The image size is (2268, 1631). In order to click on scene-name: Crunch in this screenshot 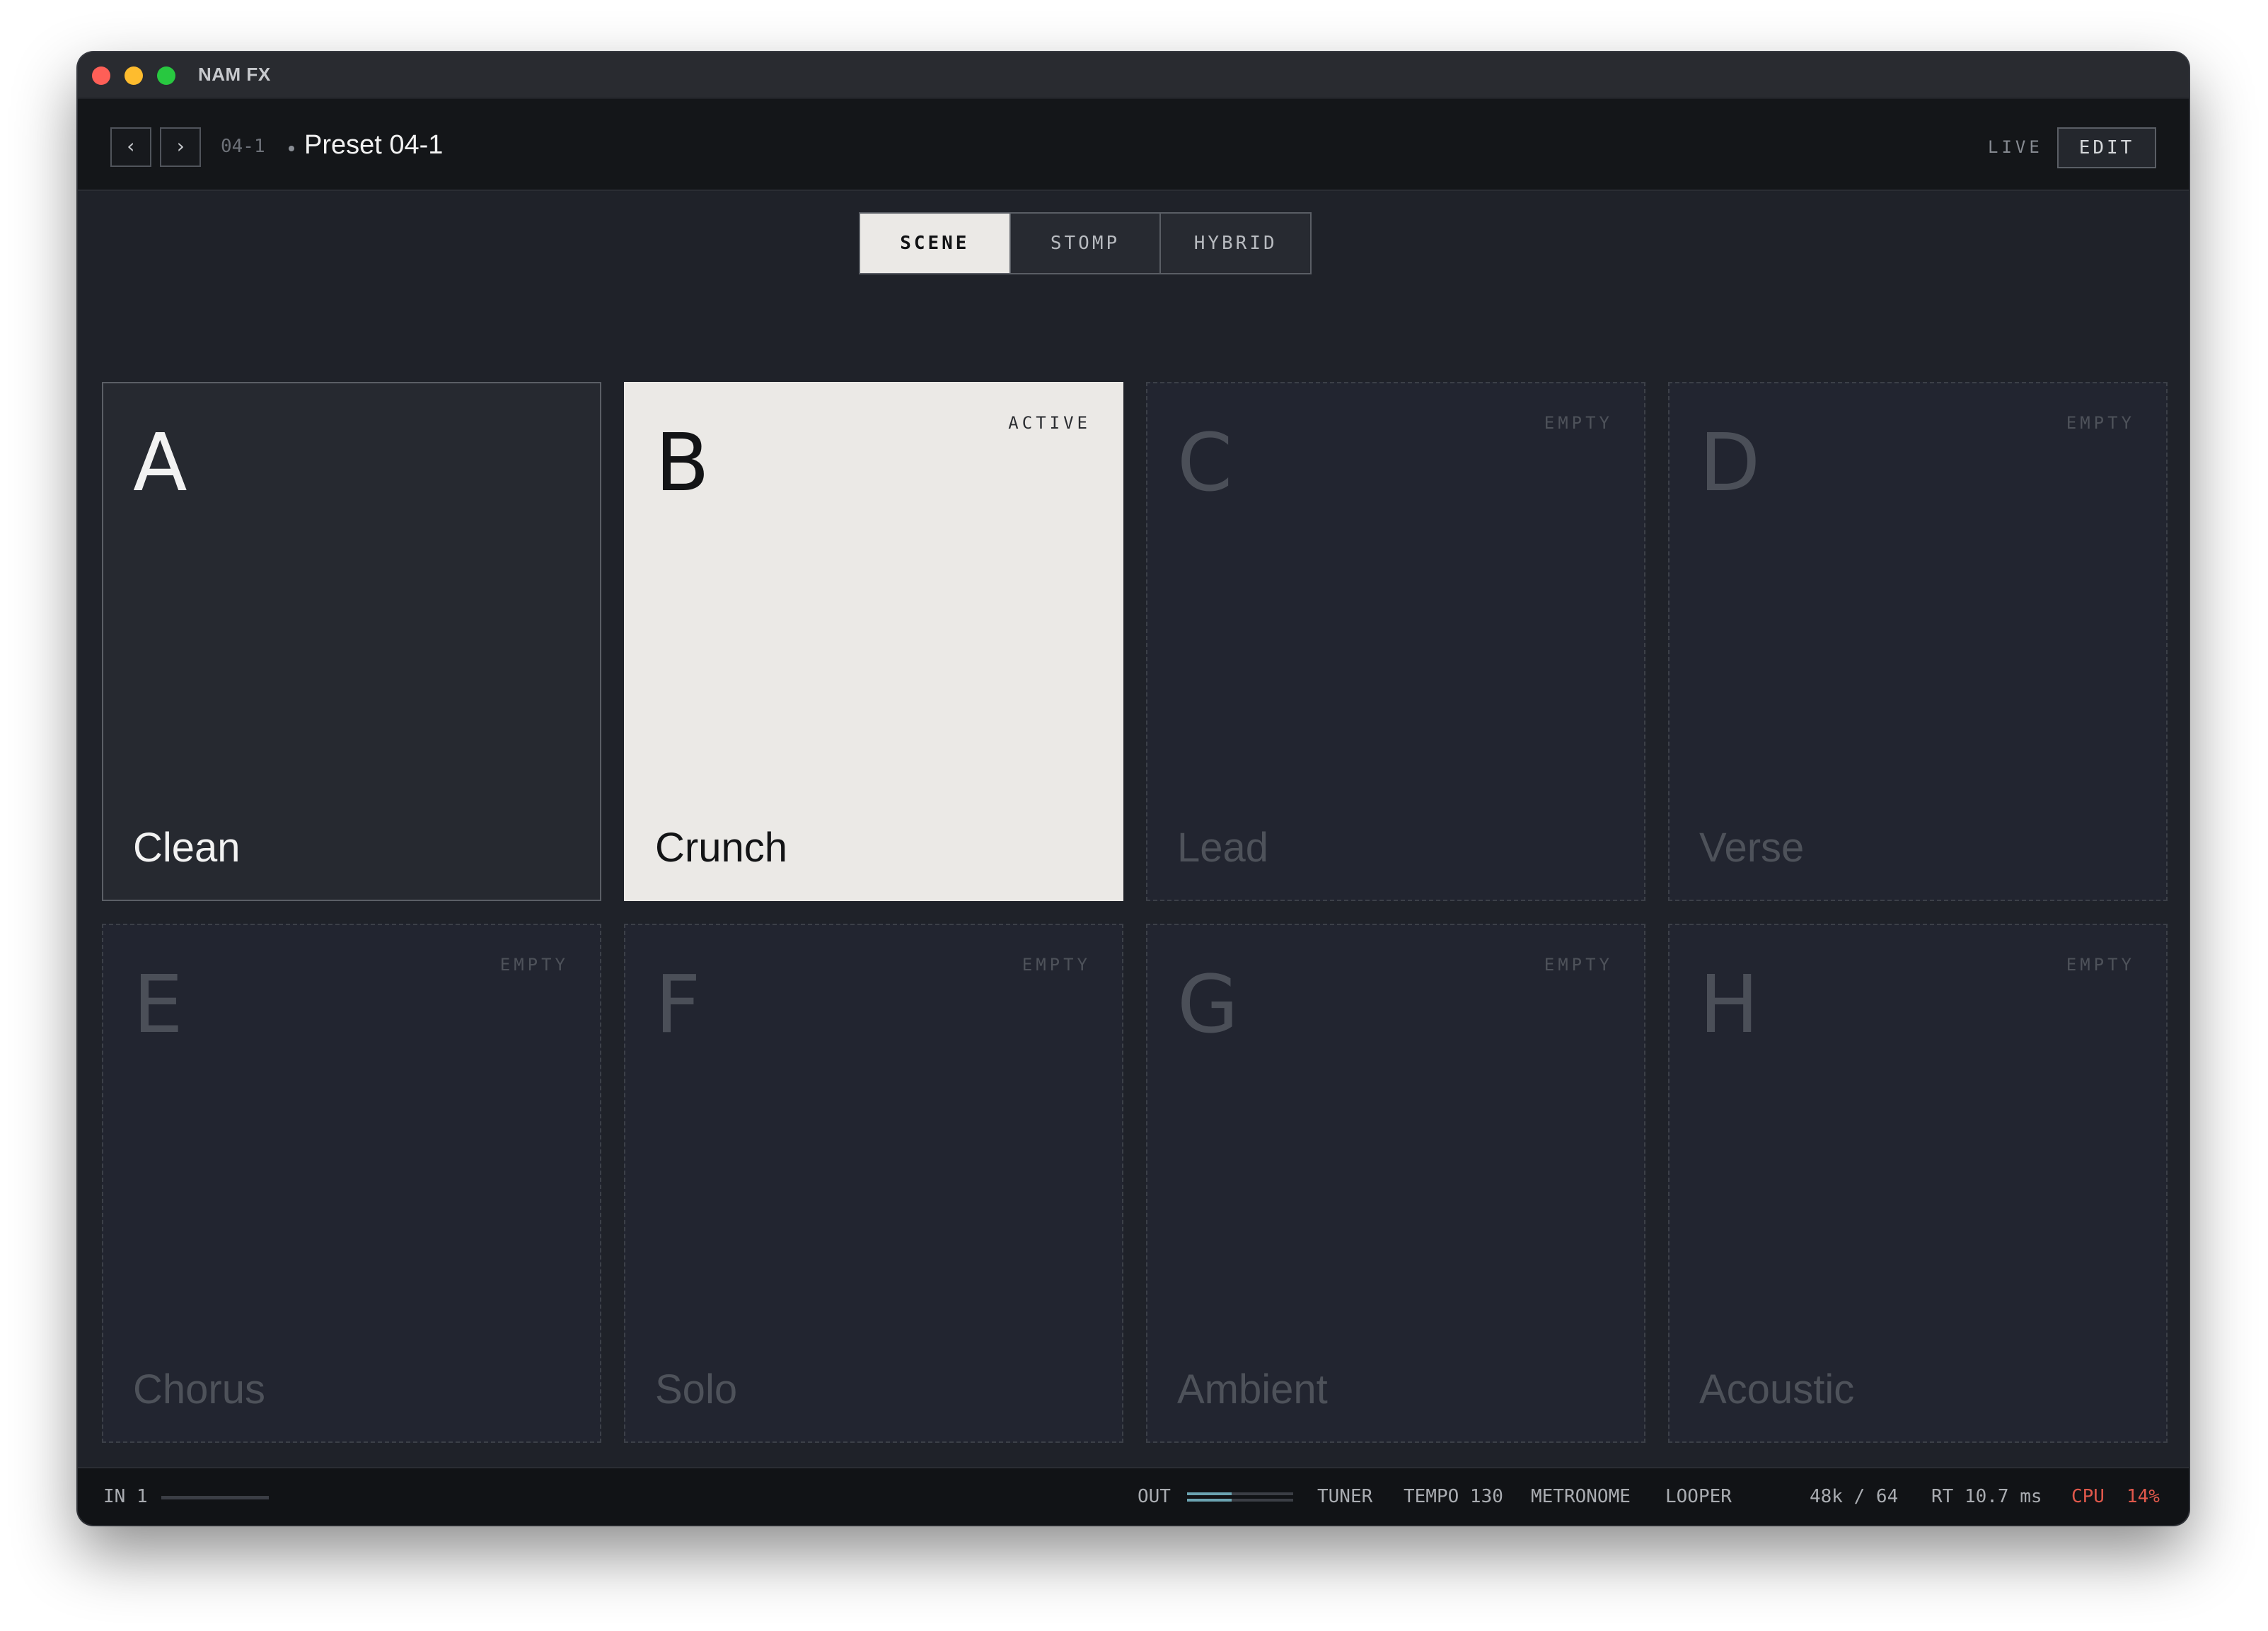, I will do `click(721, 848)`.